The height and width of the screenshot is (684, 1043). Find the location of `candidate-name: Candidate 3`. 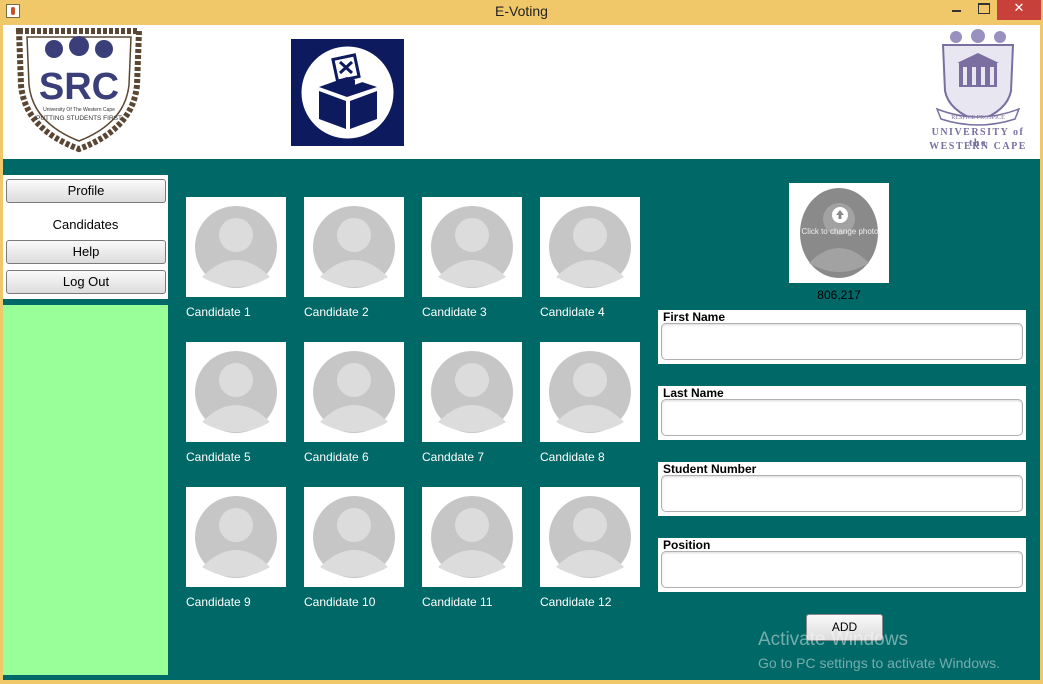

candidate-name: Candidate 3 is located at coordinates (454, 312).